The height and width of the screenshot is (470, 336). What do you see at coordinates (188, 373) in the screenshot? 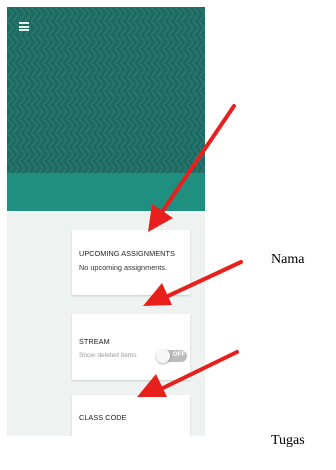
I see `arrow-to-class-code` at bounding box center [188, 373].